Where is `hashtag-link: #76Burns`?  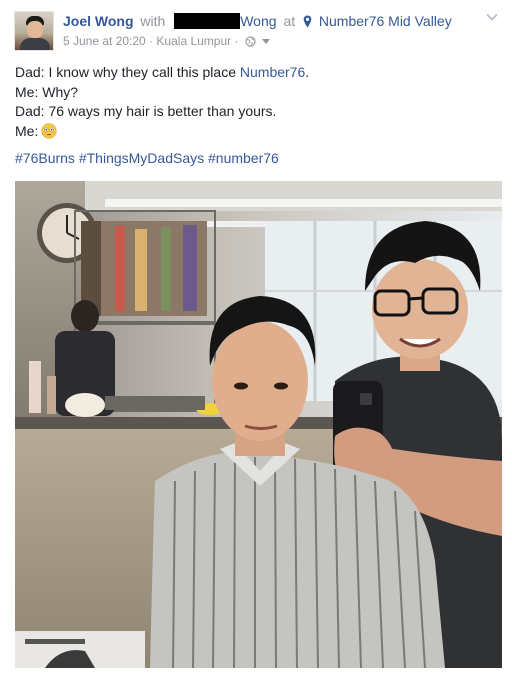 hashtag-link: #76Burns is located at coordinates (45, 158).